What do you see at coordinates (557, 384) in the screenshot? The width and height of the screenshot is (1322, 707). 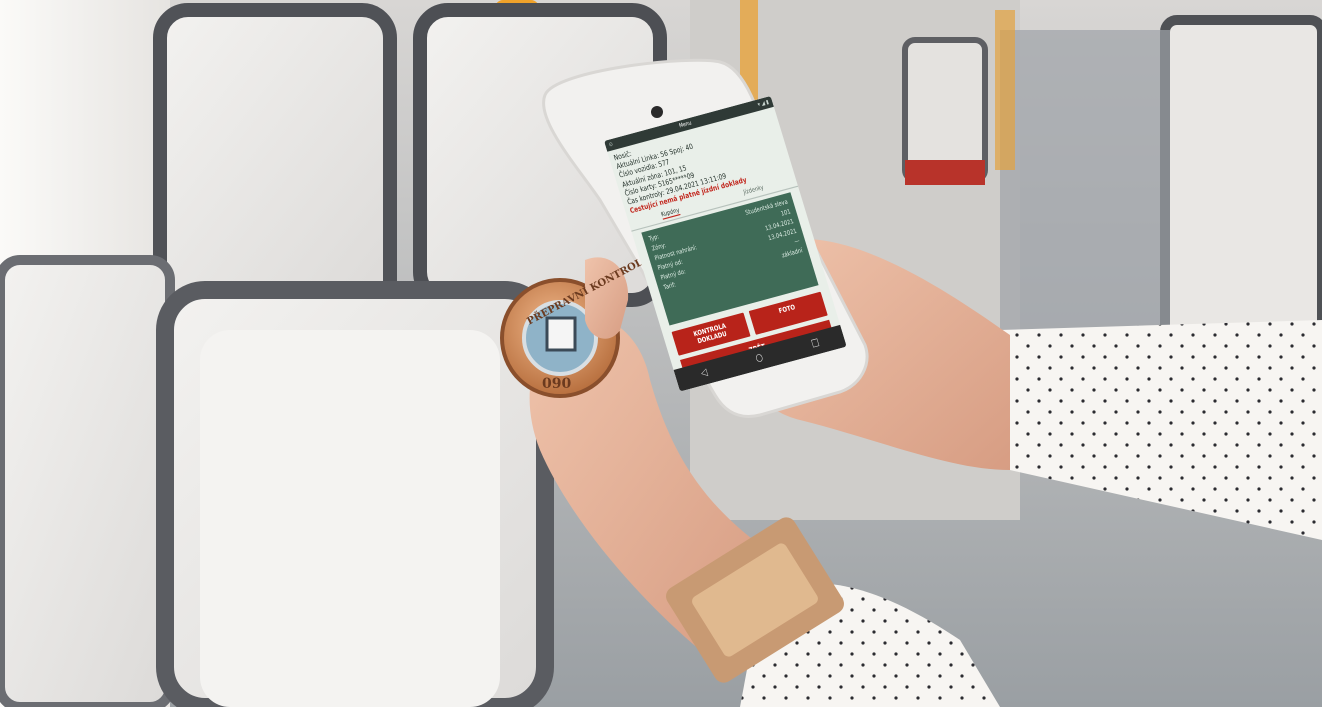 I see `badge-number: 090` at bounding box center [557, 384].